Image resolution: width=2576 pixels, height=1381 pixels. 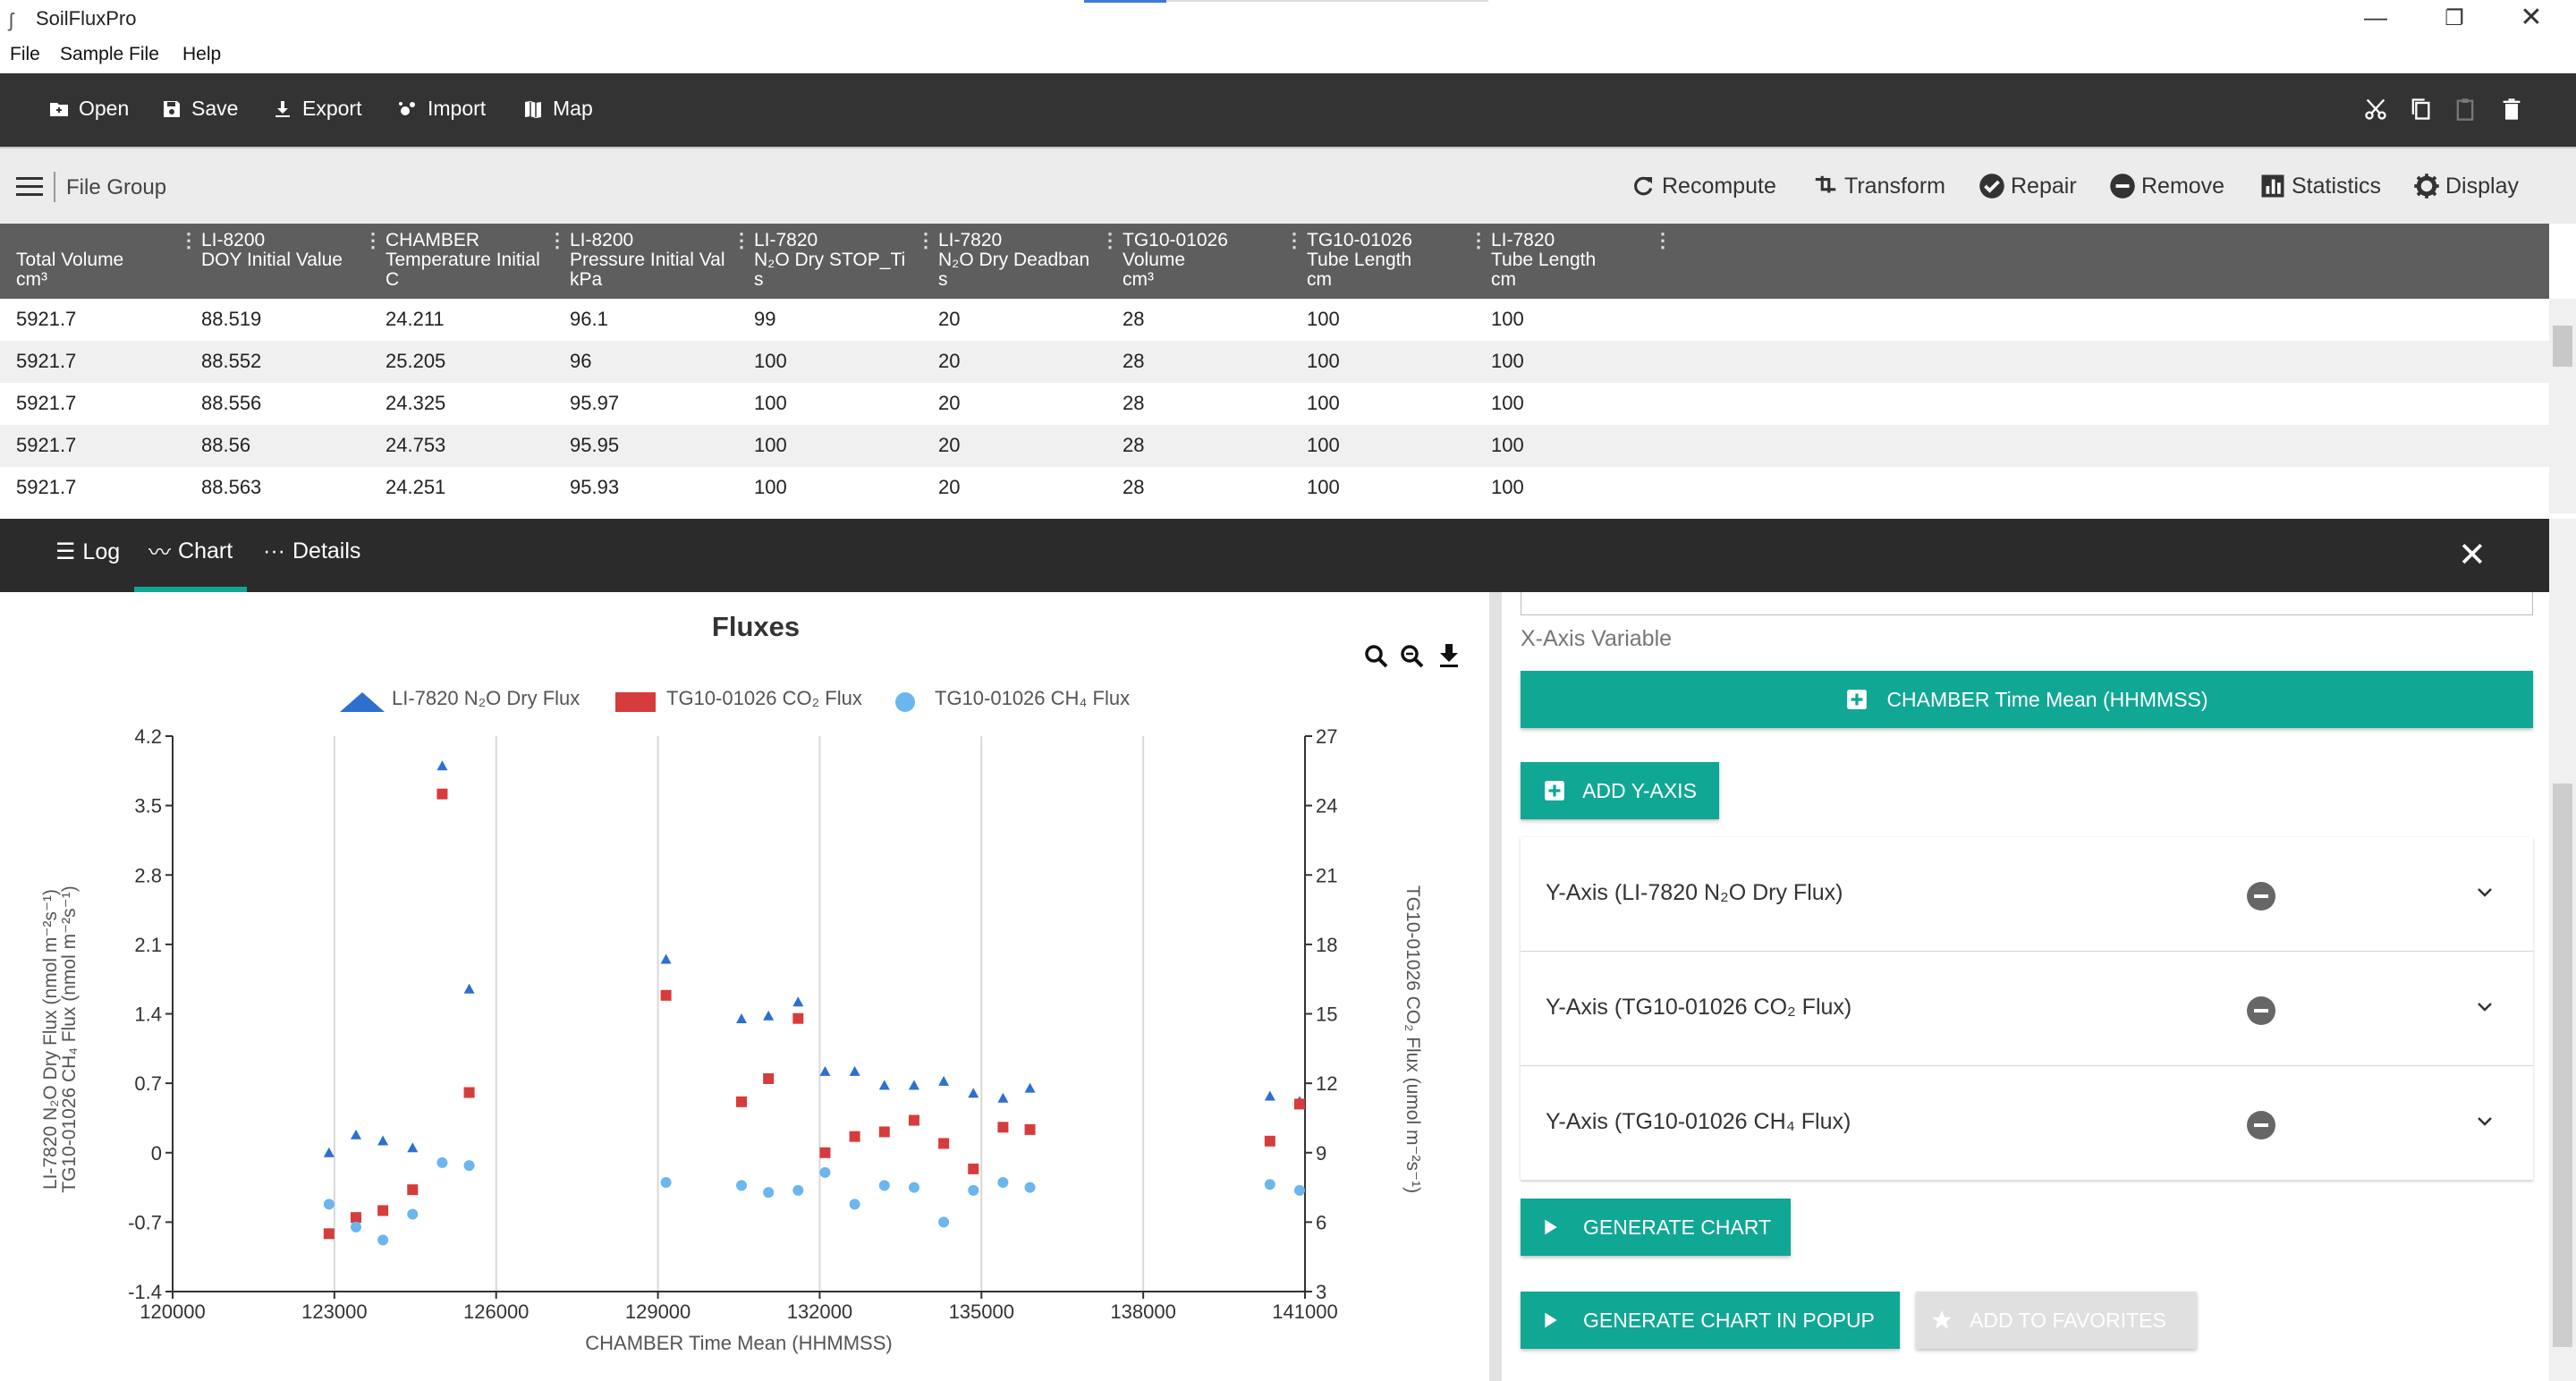 I want to click on y-axis-card: Y-Axis (LI-7820 N₂O Dry Flux), so click(x=2027, y=894).